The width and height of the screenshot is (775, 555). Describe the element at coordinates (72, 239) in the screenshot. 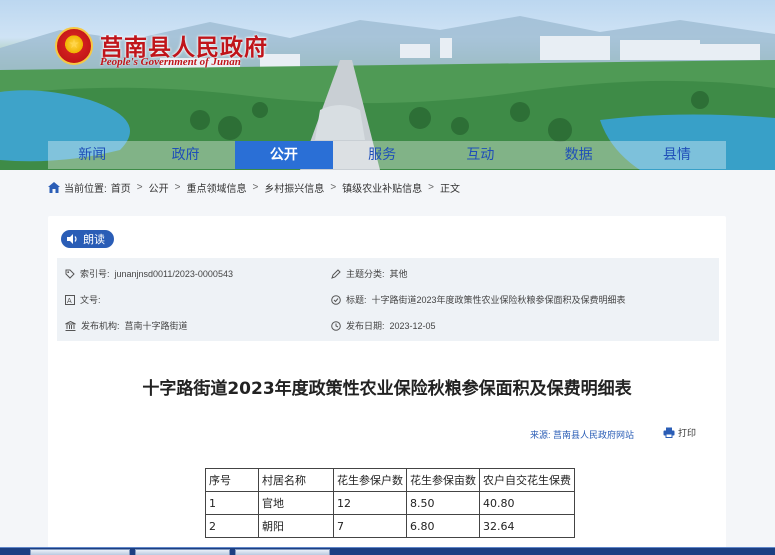

I see `speaker-icon` at that location.